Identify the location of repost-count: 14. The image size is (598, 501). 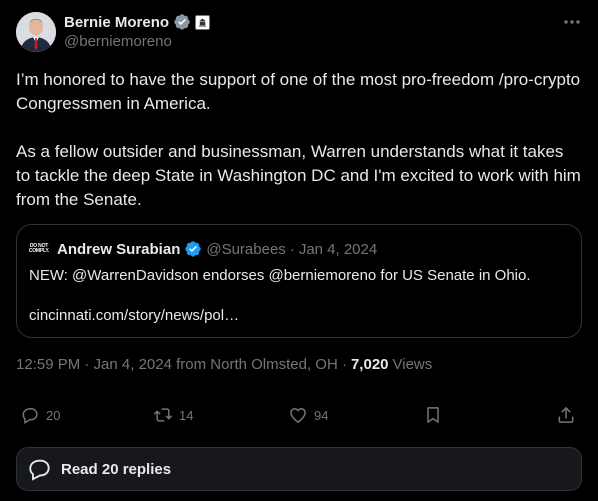
(186, 415).